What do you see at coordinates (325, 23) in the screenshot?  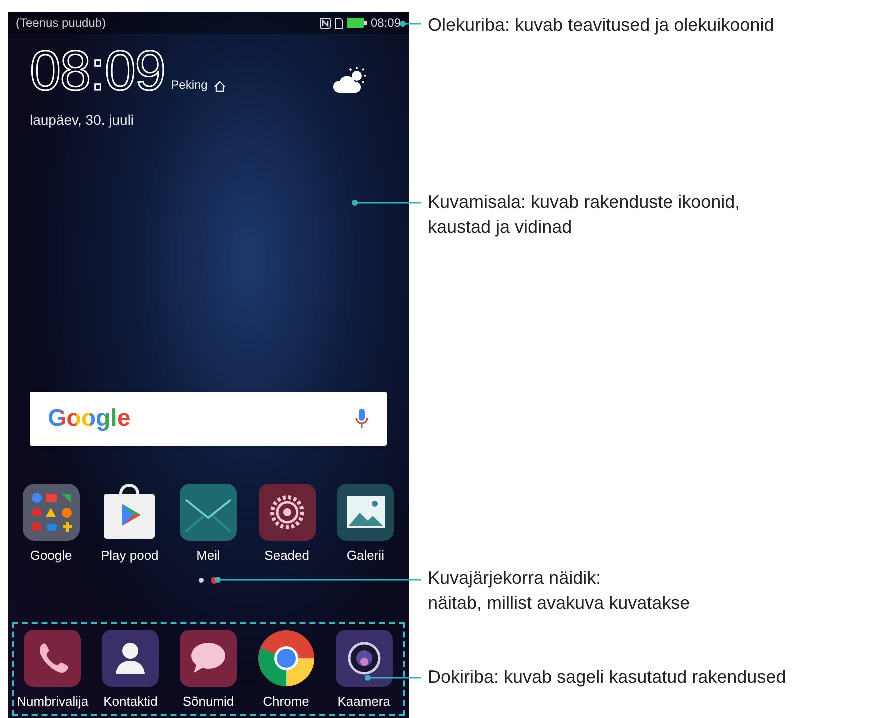 I see `nfc-icon` at bounding box center [325, 23].